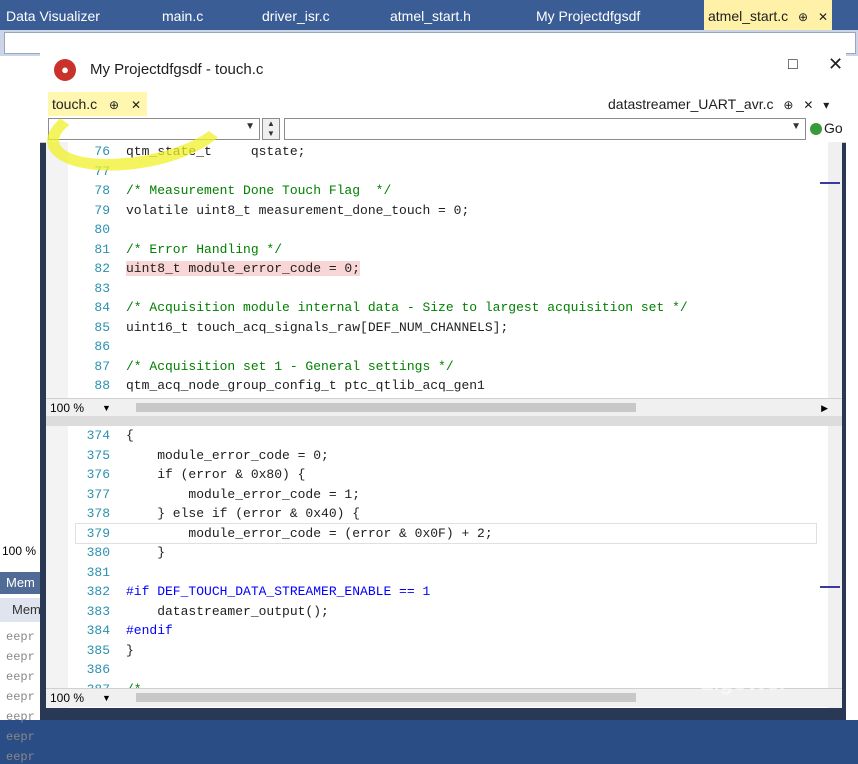  I want to click on tab-label: datastreamer_UART_avr.c, so click(691, 104).